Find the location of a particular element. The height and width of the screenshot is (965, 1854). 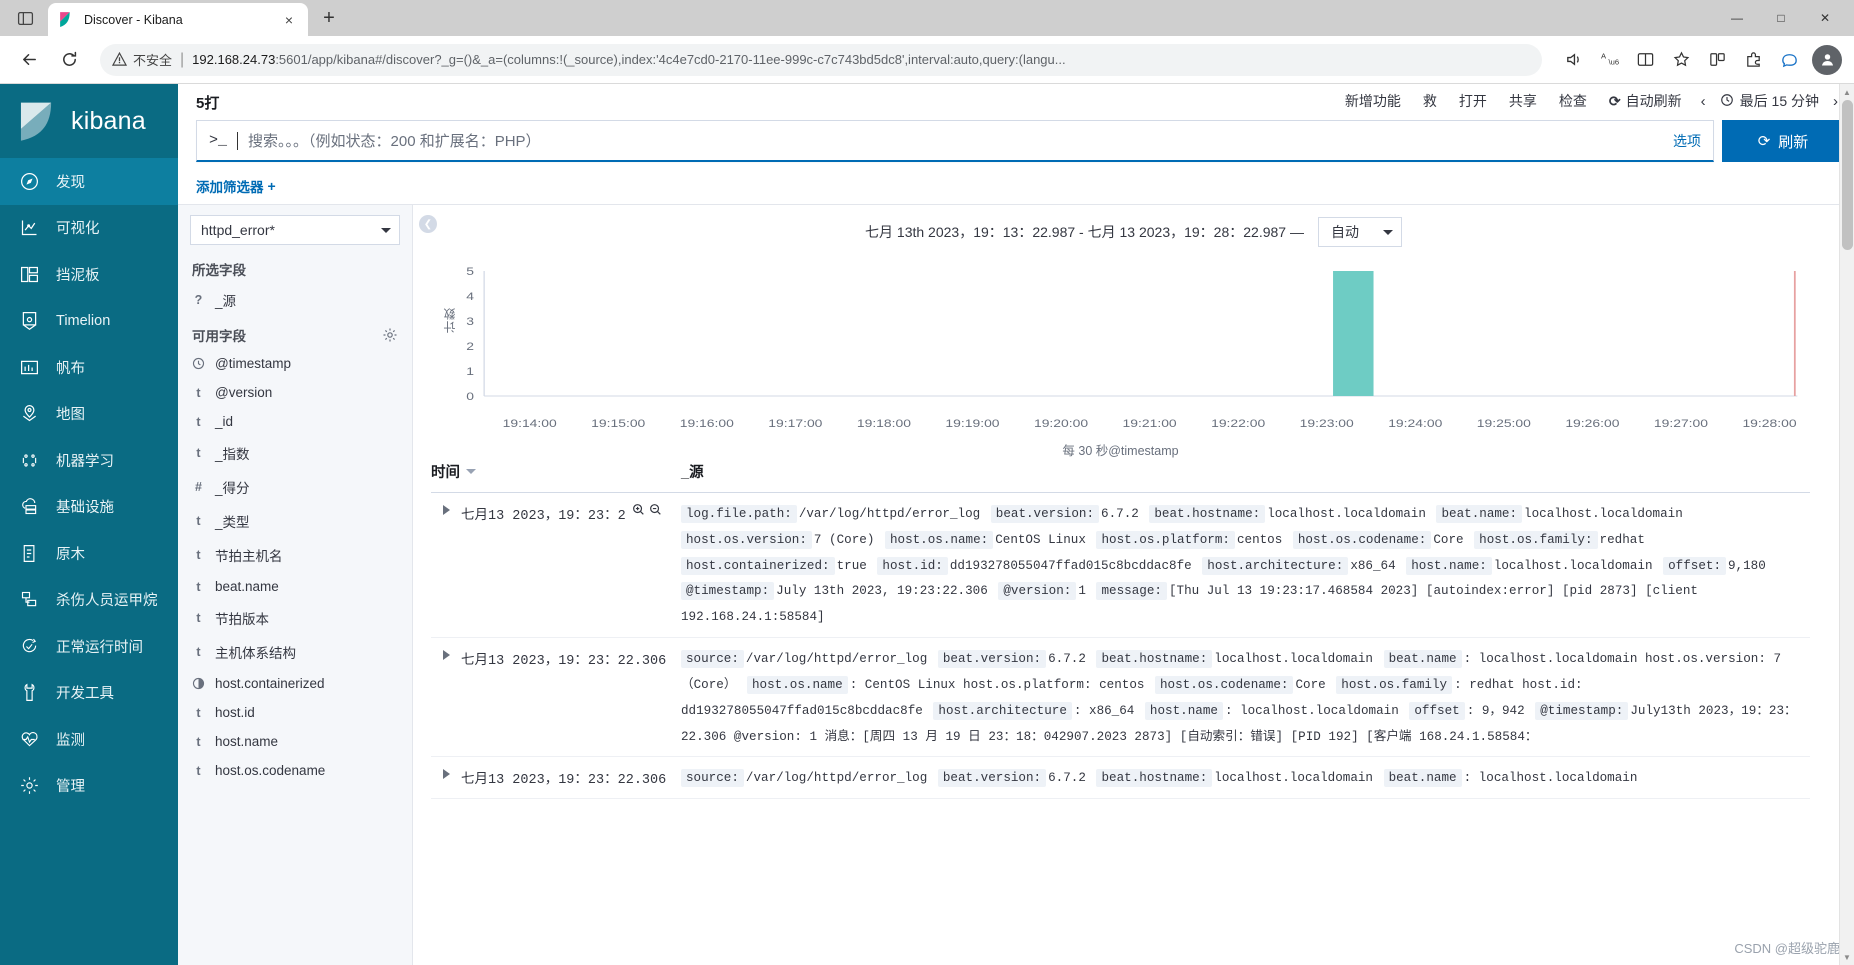

field-label: host.name is located at coordinates (247, 741).